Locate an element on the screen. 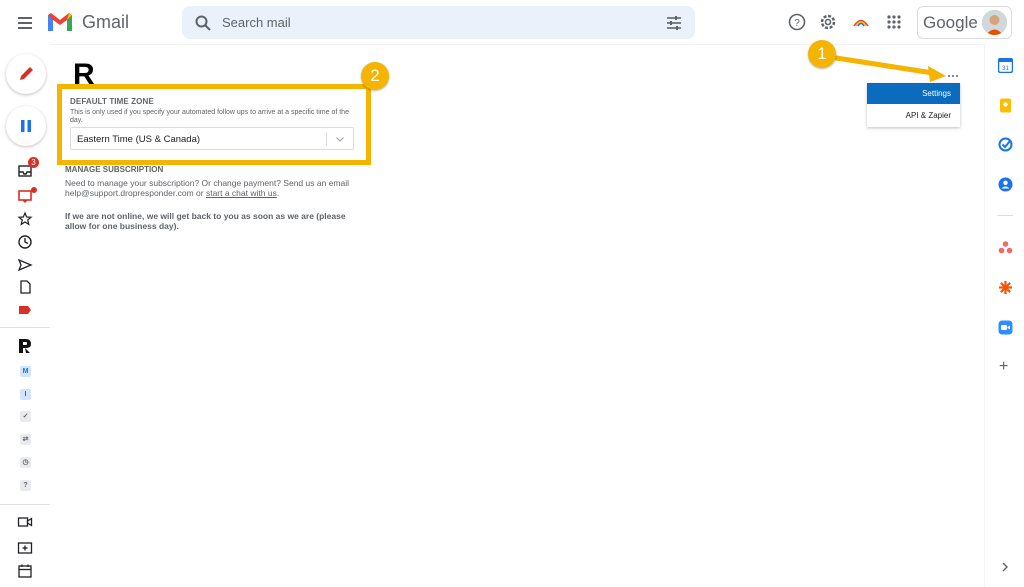 The height and width of the screenshot is (587, 1024). tasks-icon is located at coordinates (1005, 144).